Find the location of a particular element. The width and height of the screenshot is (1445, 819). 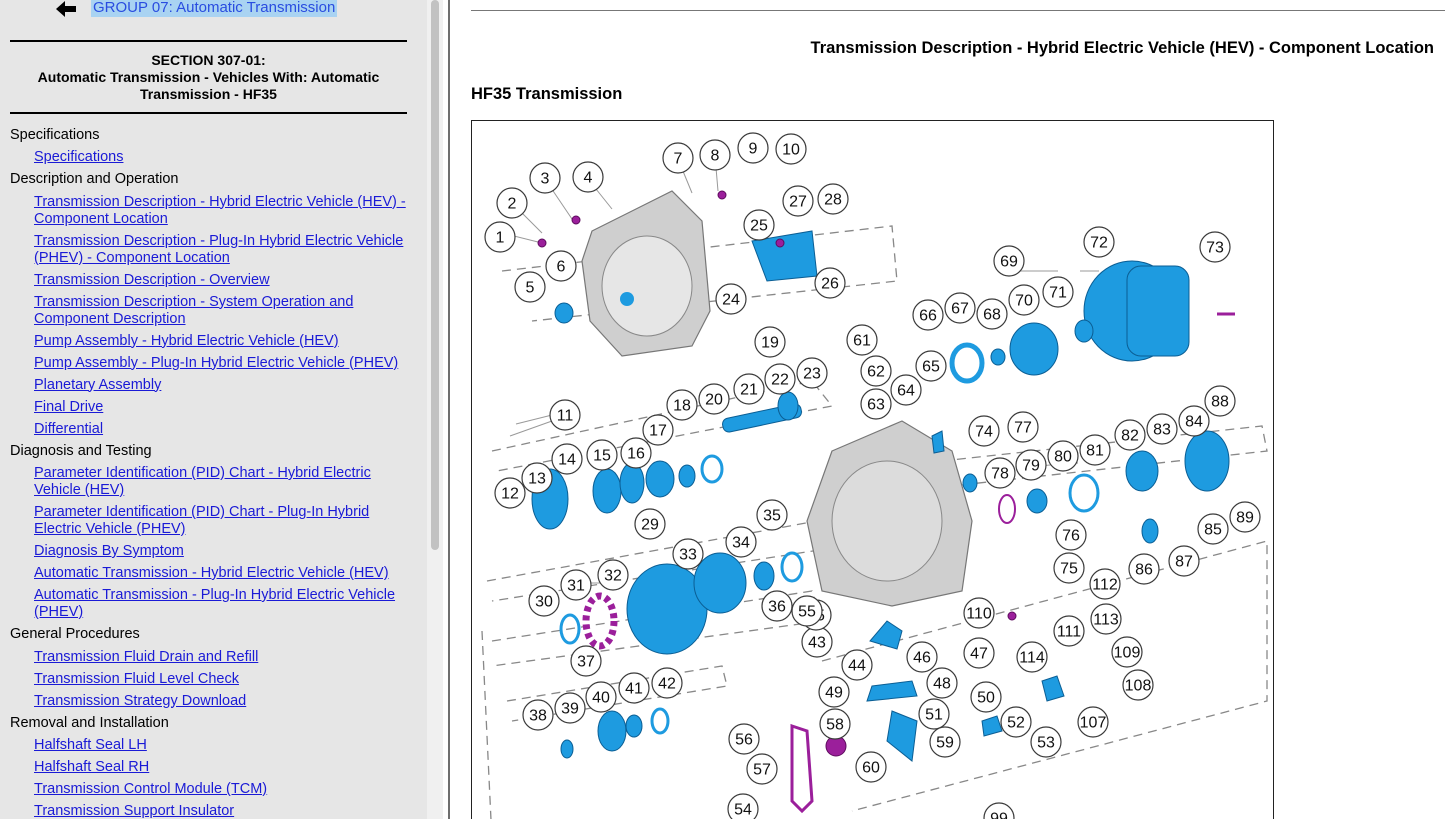

content-divider is located at coordinates (958, 10).